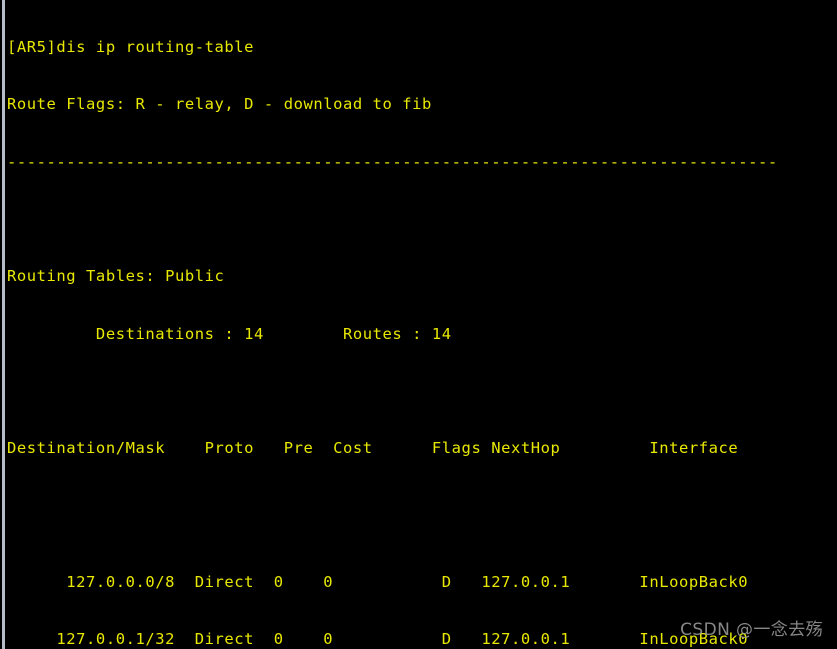  Describe the element at coordinates (6, 324) in the screenshot. I see `window-left-edge-shadow` at that location.